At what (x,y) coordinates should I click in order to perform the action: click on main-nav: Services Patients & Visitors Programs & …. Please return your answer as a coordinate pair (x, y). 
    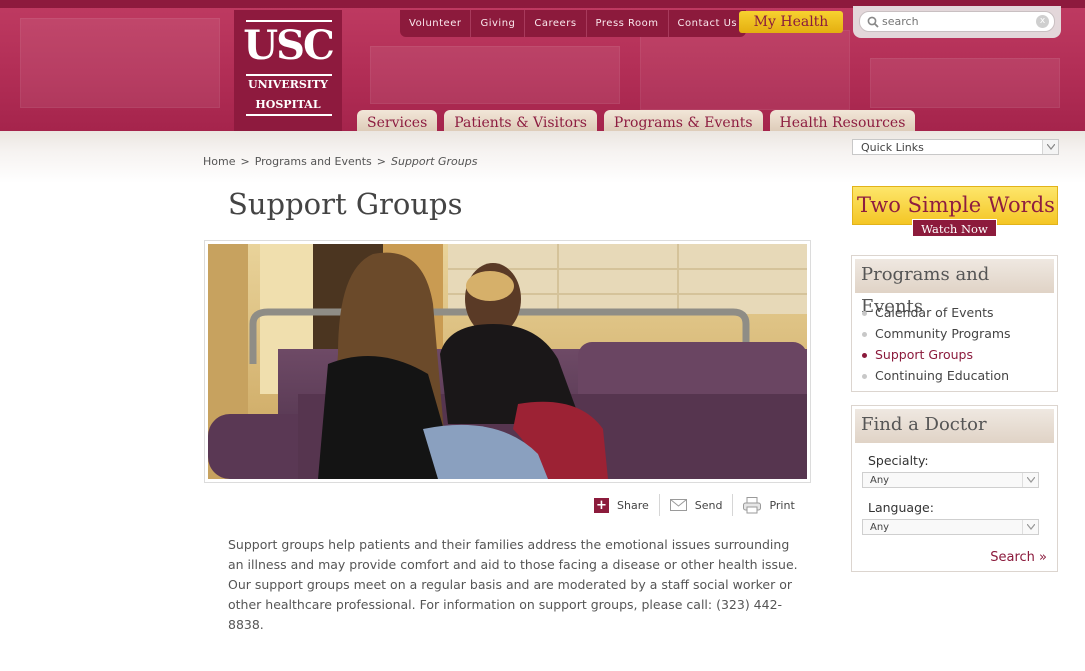
    Looking at the image, I should click on (636, 120).